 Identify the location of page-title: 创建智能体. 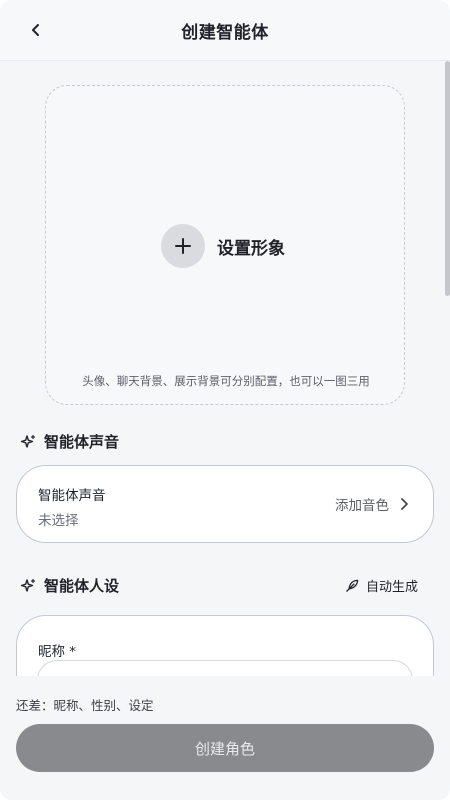
(225, 32).